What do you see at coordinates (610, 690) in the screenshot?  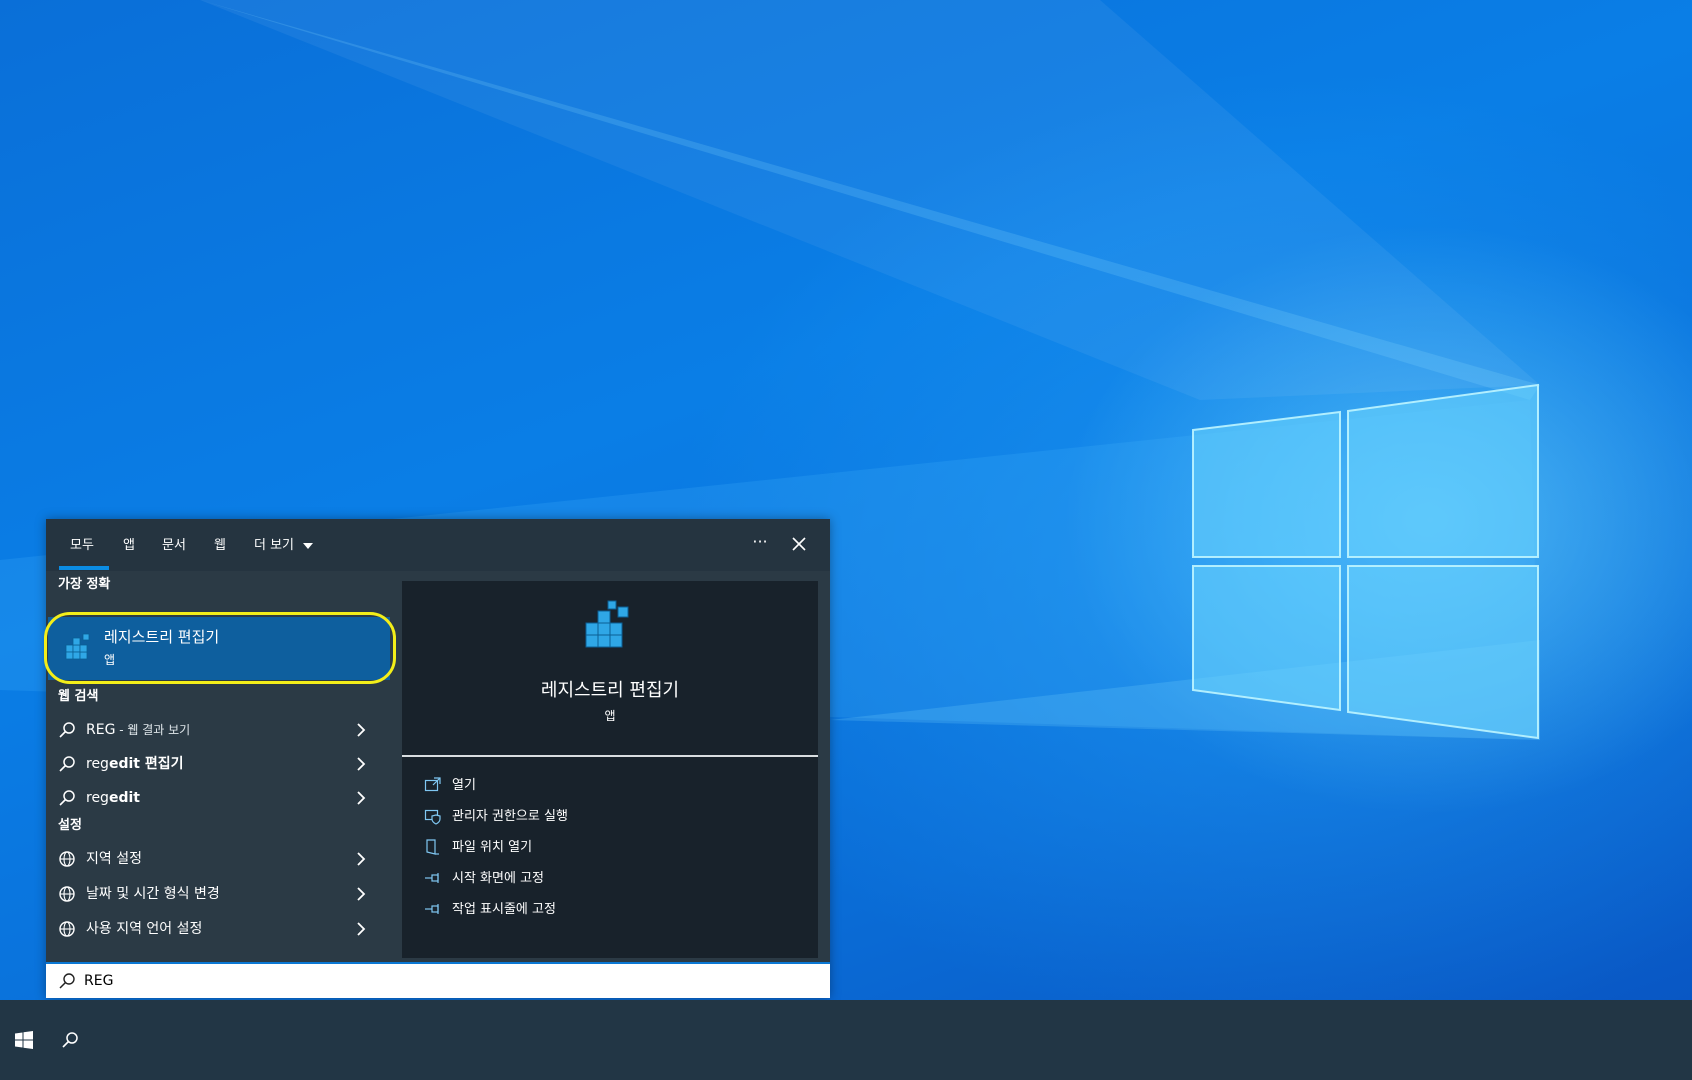 I see `detail-title: 레지스트리 편집기` at bounding box center [610, 690].